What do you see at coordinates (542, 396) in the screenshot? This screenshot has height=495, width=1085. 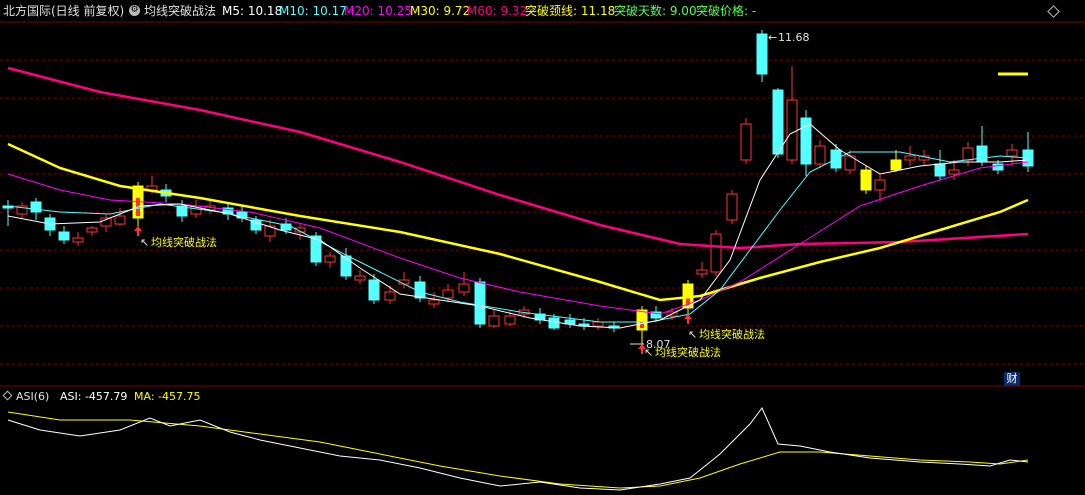 I see `asi-header: ASI(6) ASI: -457.79 MA: -457.75` at bounding box center [542, 396].